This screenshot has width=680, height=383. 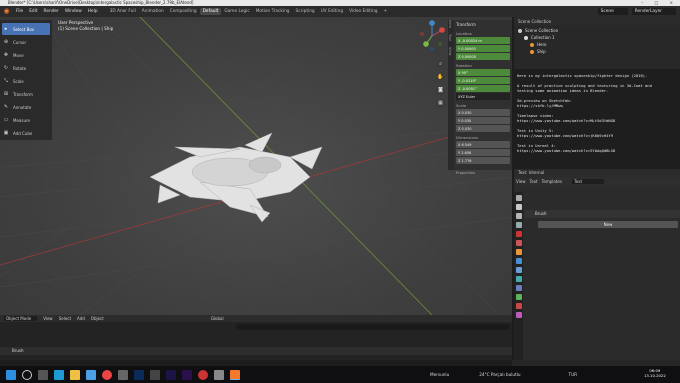 I want to click on clock: 06:09 13.10.2022, so click(x=655, y=373).